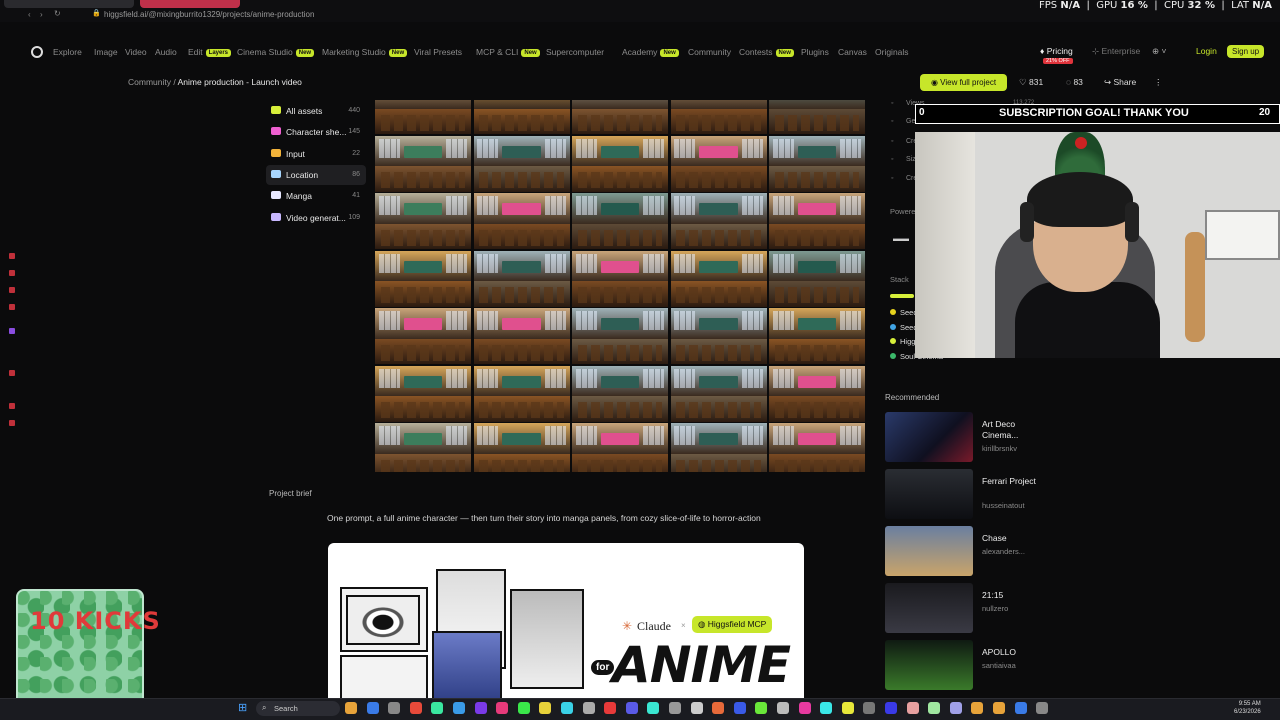 This screenshot has width=1280, height=720. Describe the element at coordinates (365, 52) in the screenshot. I see `nav-item-marketing-studio: Marketing Studio New` at that location.